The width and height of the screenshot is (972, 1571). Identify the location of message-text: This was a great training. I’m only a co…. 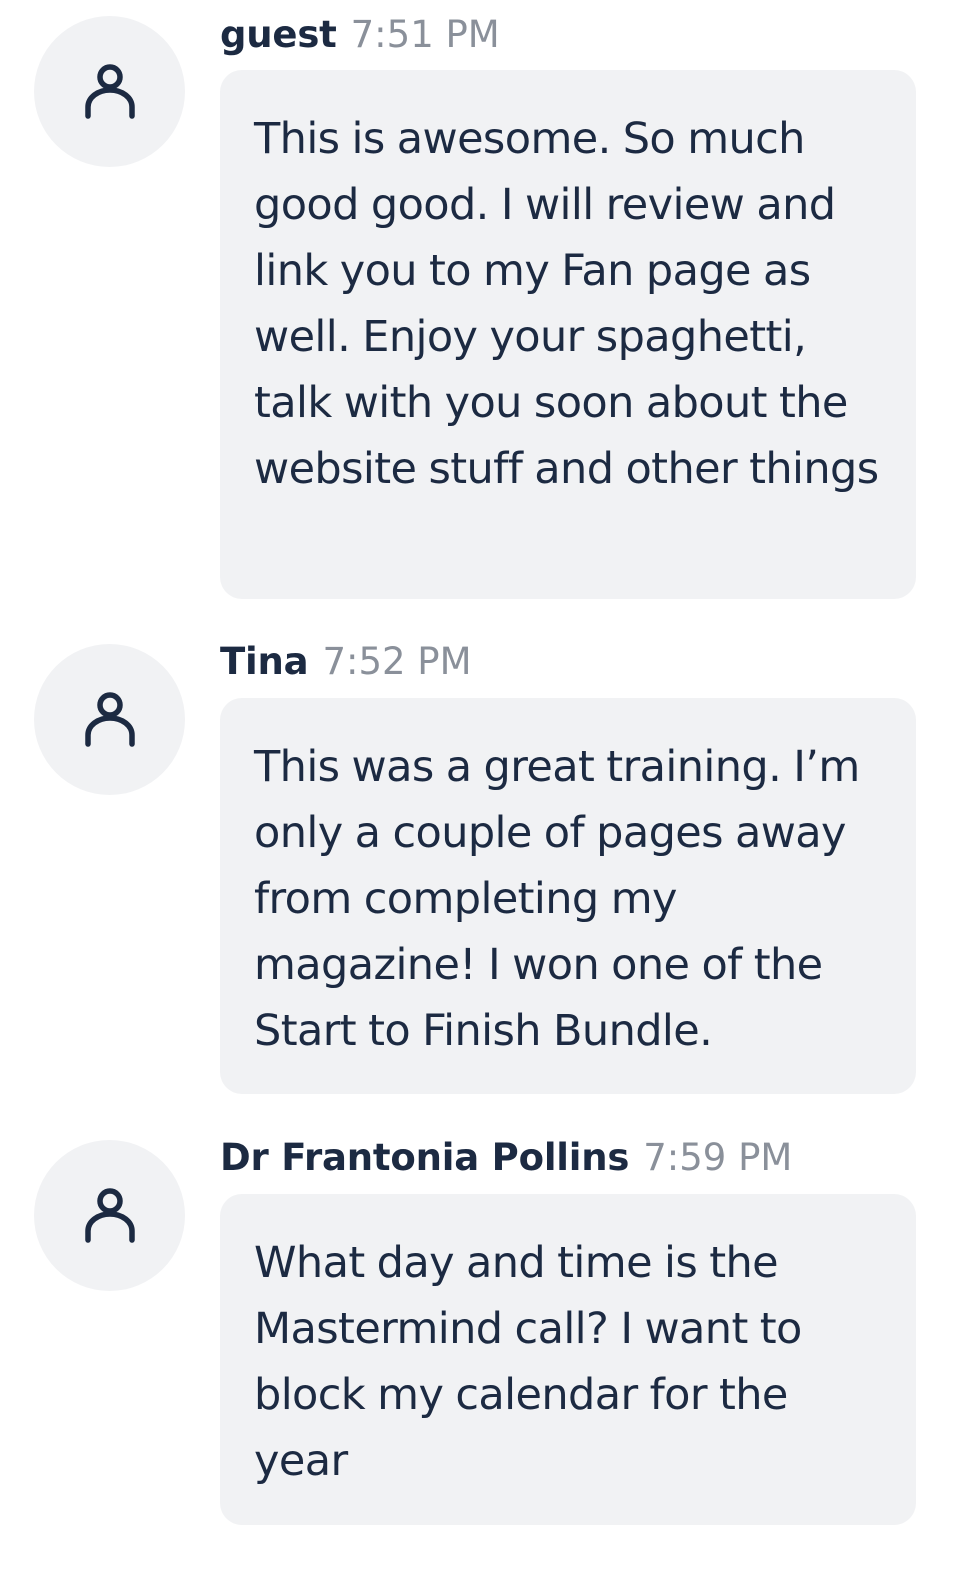
(557, 899).